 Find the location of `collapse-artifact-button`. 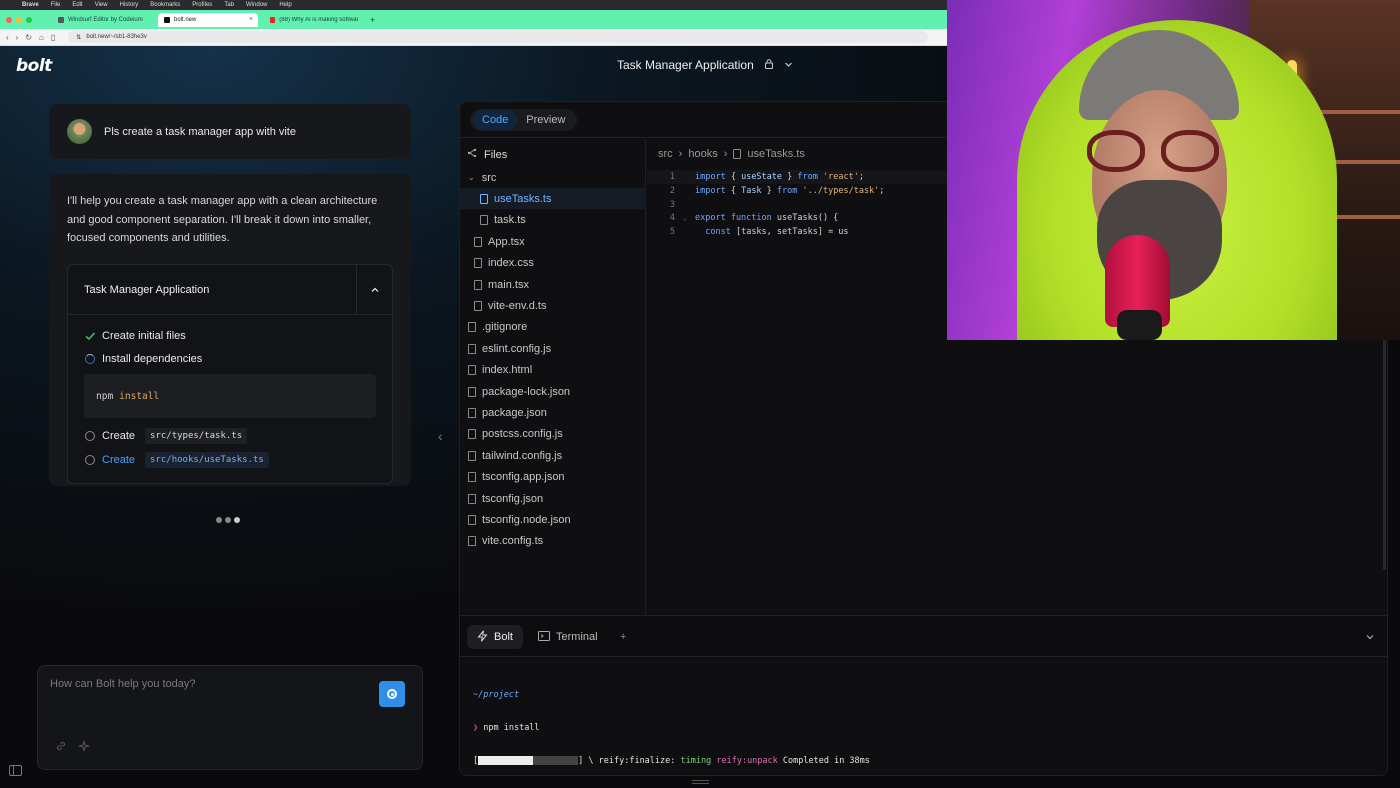

collapse-artifact-button is located at coordinates (374, 290).